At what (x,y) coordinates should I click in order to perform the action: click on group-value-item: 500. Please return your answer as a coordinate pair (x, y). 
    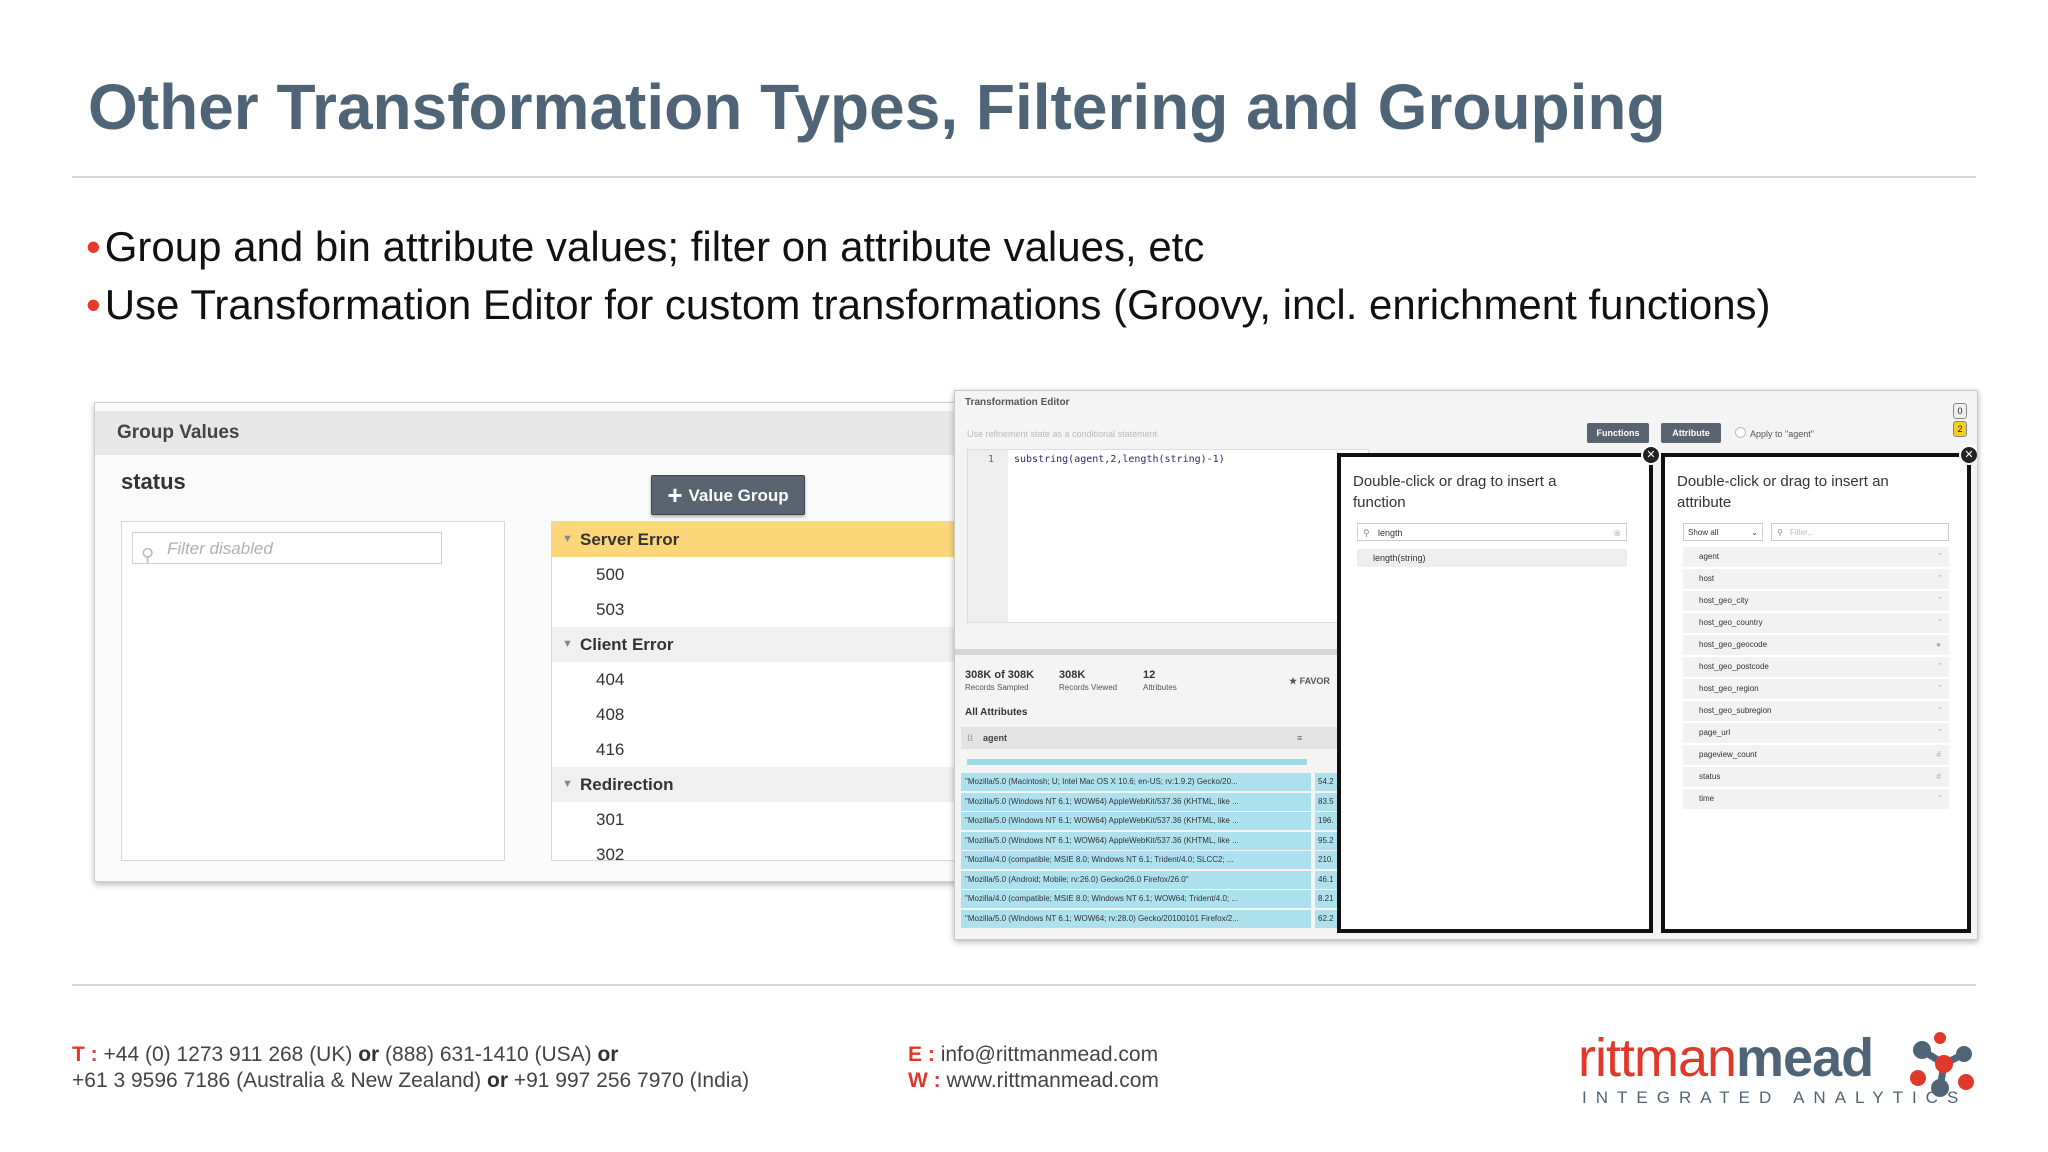
    Looking at the image, I should click on (754, 574).